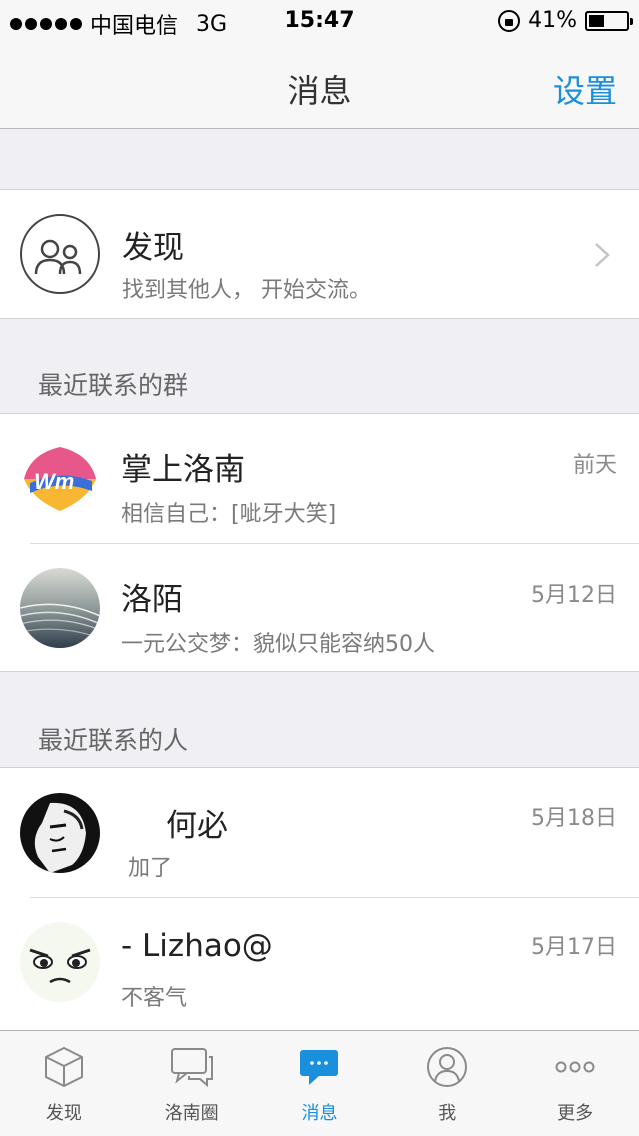  What do you see at coordinates (574, 818) in the screenshot?
I see `message-time: 5月18日` at bounding box center [574, 818].